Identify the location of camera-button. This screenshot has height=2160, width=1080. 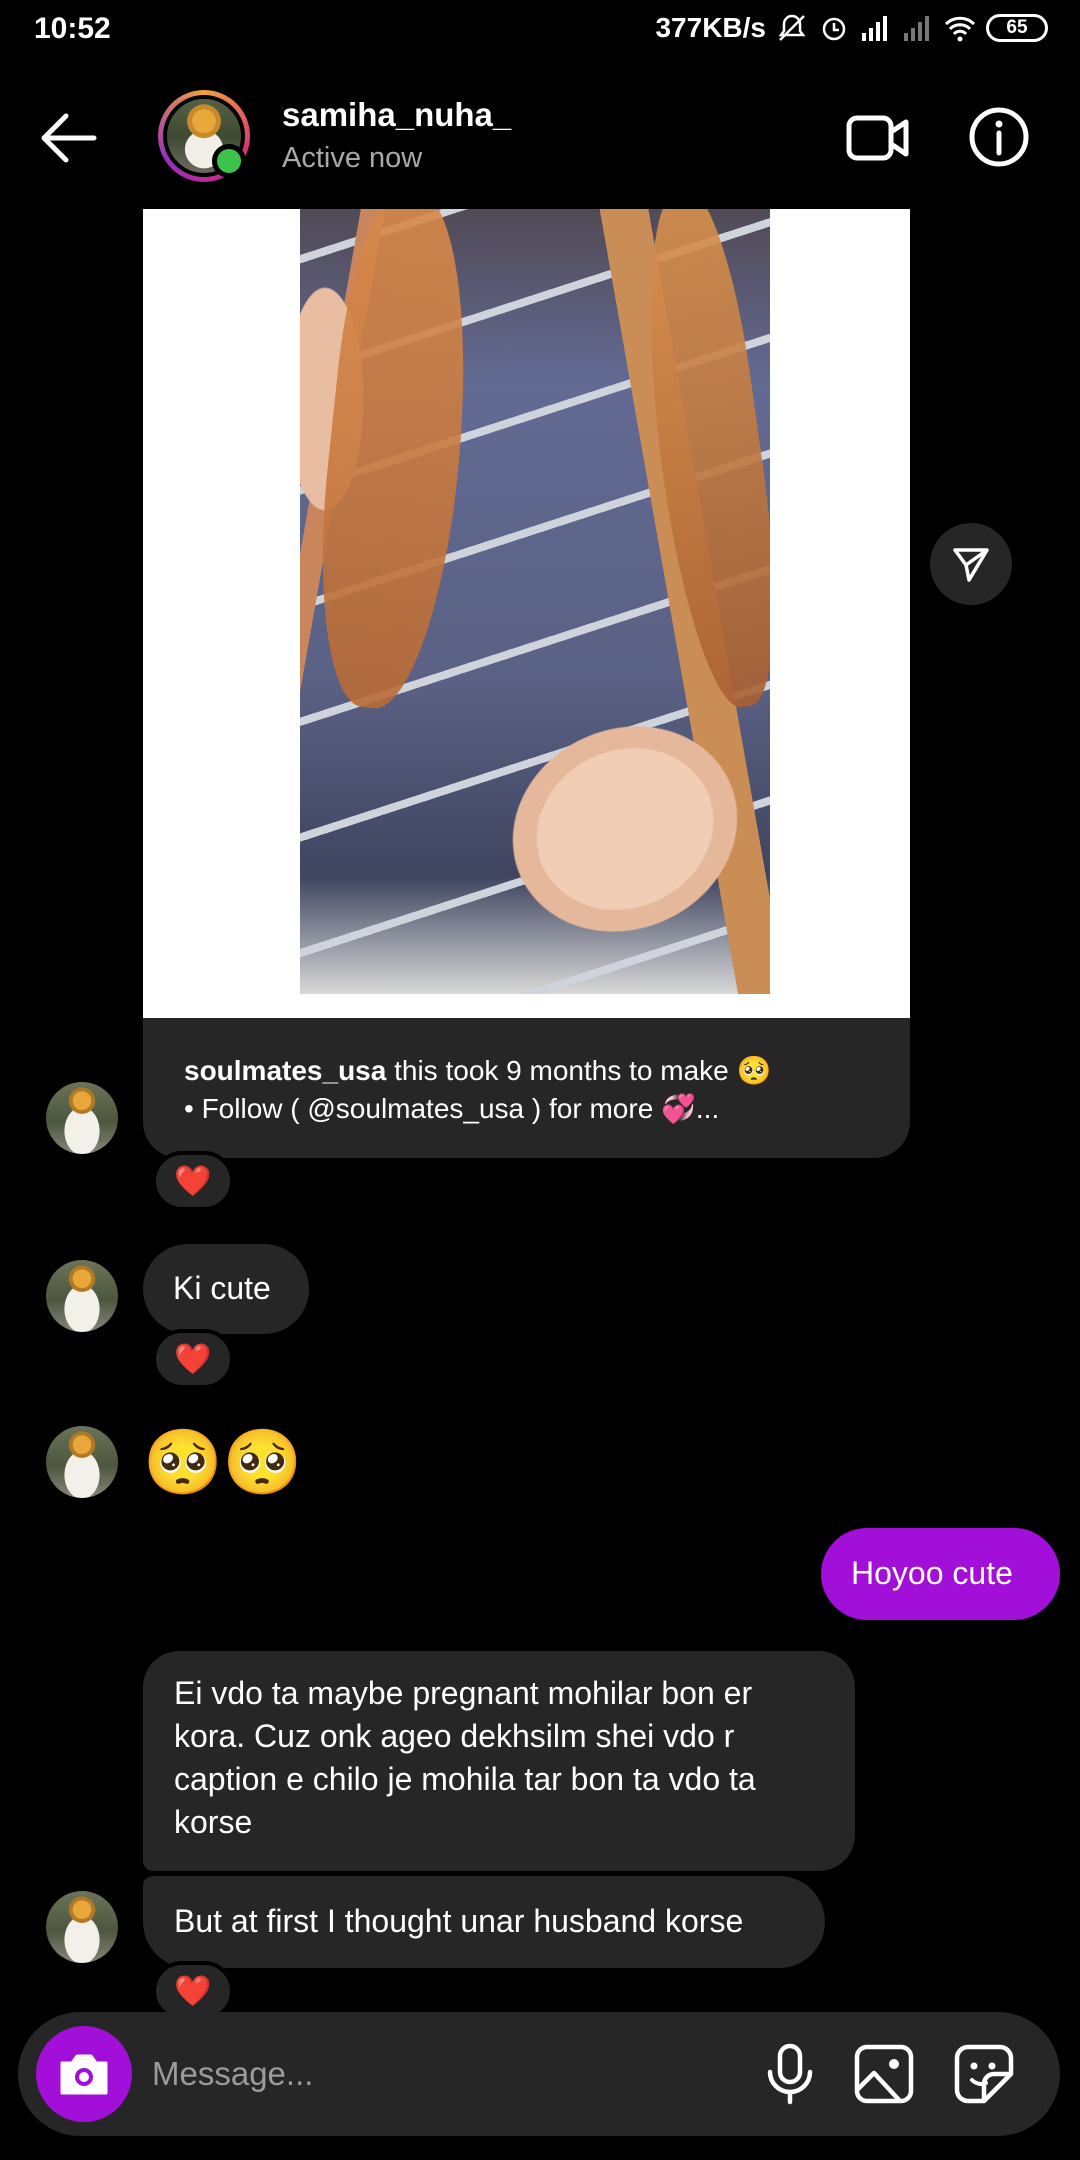
(84, 2074).